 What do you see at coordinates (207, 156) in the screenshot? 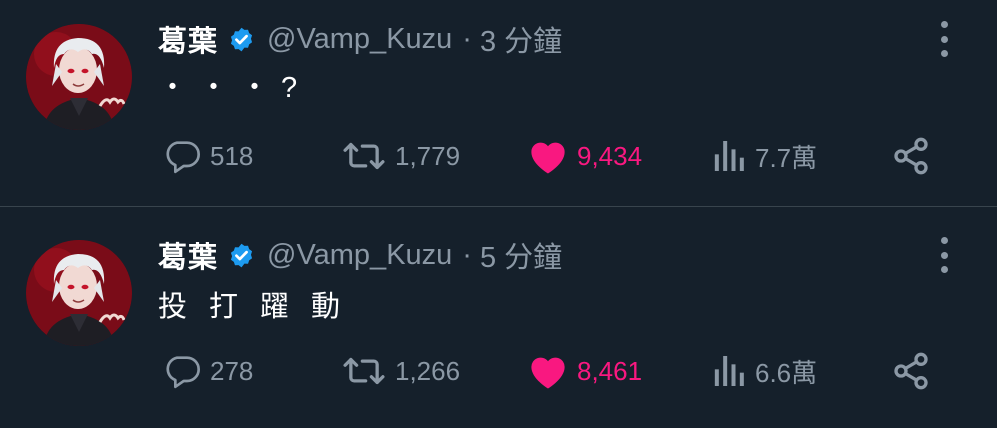
I see `reply-button: 518` at bounding box center [207, 156].